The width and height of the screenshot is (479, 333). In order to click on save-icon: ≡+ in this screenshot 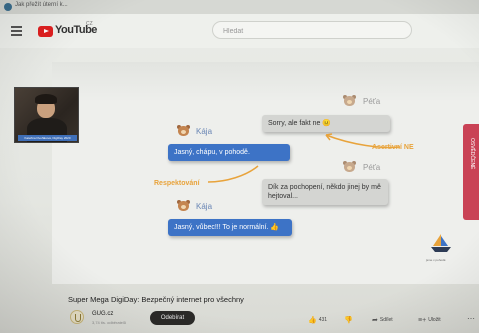, I will do `click(422, 320)`.